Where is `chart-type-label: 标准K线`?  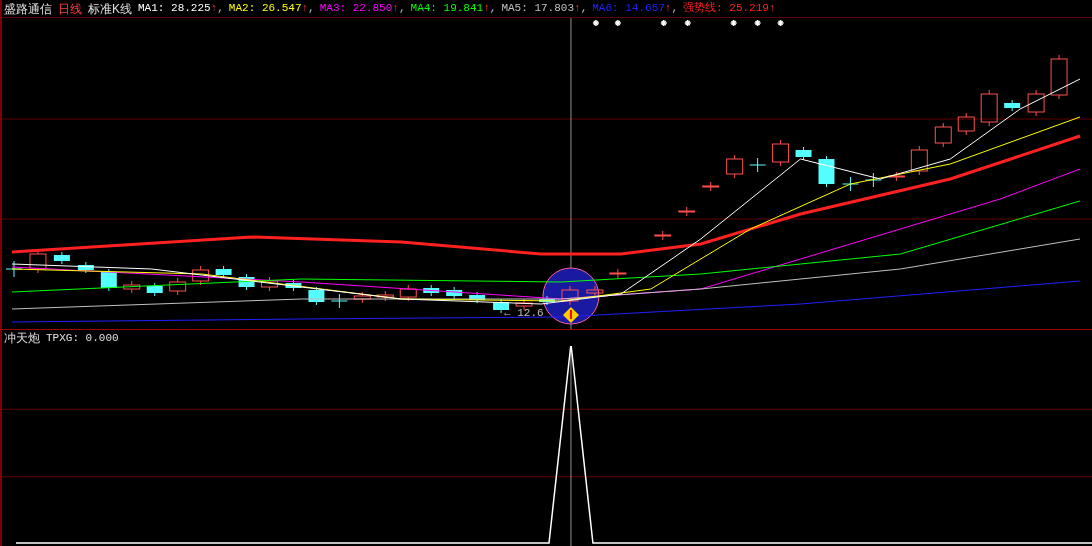 chart-type-label: 标准K线 is located at coordinates (110, 8).